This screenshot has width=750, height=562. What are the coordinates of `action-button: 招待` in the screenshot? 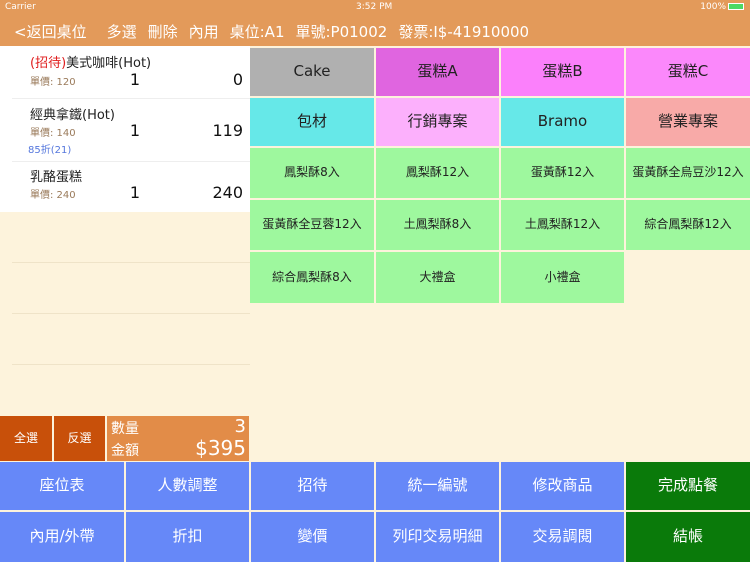 It's located at (312, 486).